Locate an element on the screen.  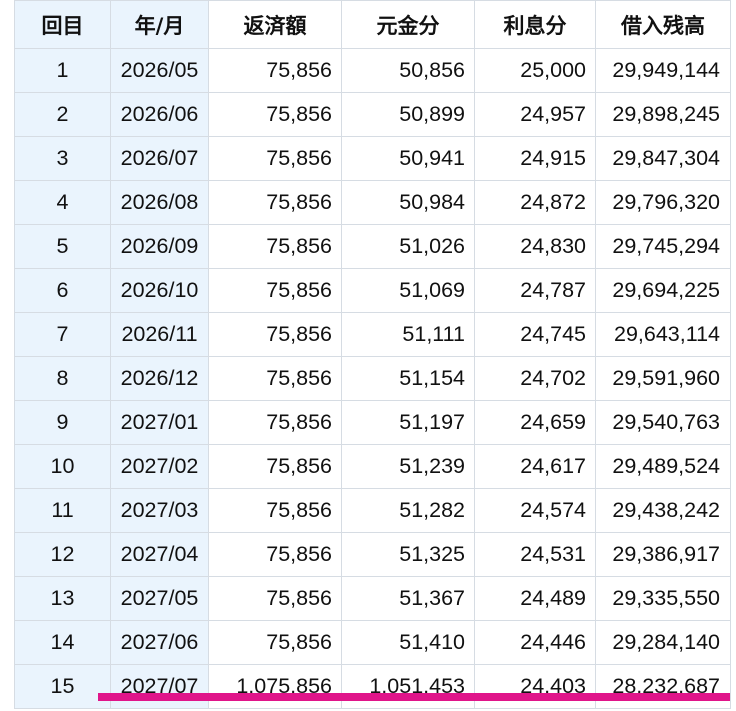
cell-interest: 24,872 is located at coordinates (535, 202).